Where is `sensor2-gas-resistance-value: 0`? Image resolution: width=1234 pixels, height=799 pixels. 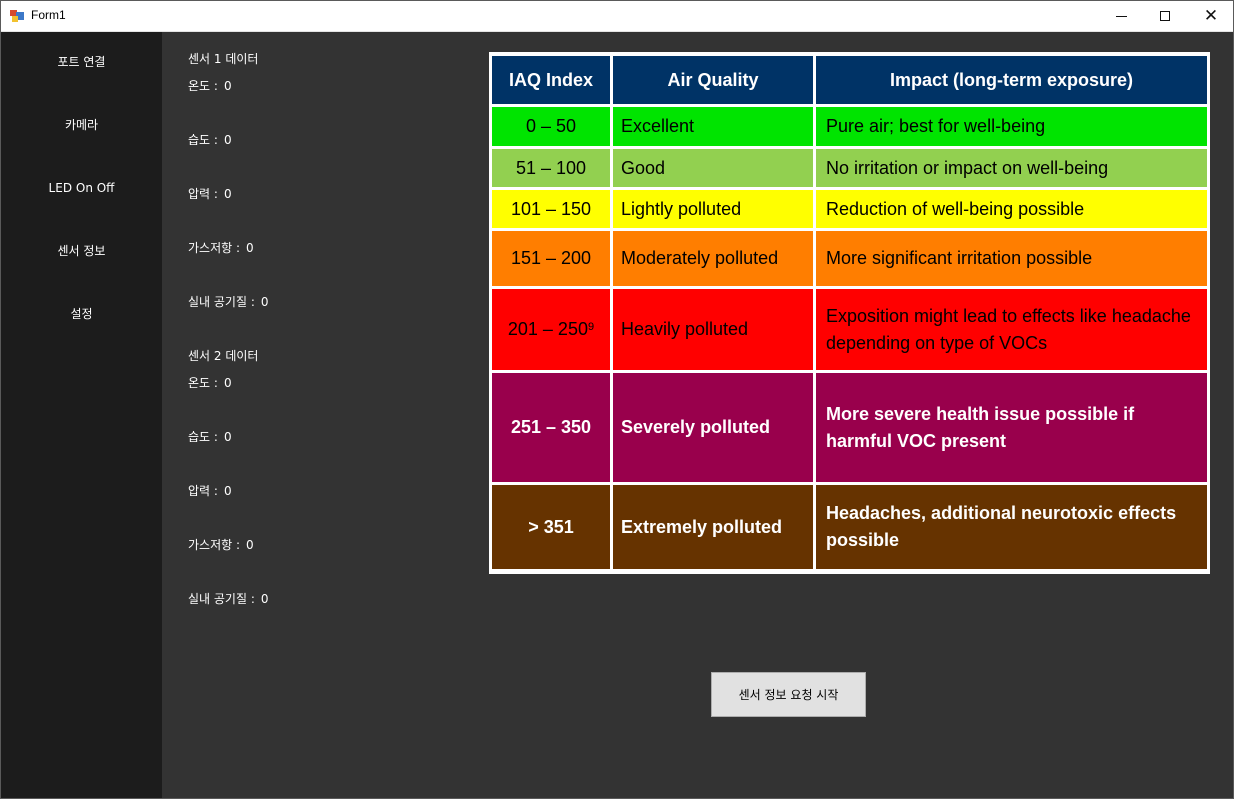 sensor2-gas-resistance-value: 0 is located at coordinates (250, 545).